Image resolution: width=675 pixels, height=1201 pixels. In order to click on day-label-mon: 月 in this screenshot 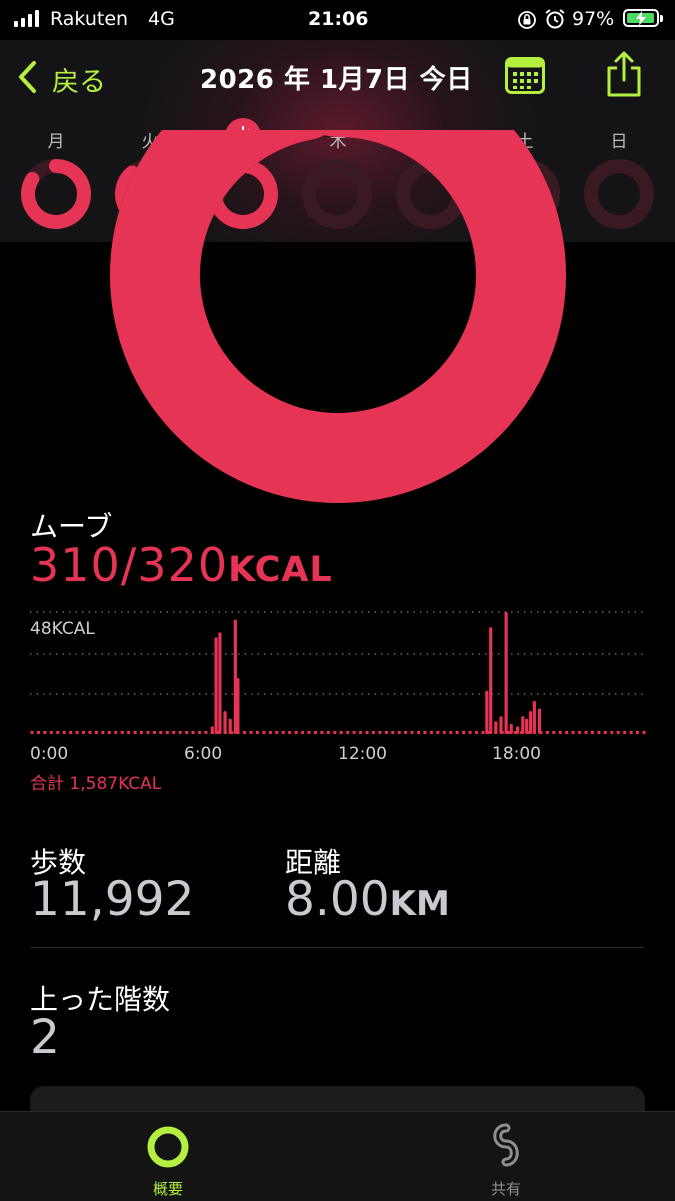, I will do `click(56, 139)`.